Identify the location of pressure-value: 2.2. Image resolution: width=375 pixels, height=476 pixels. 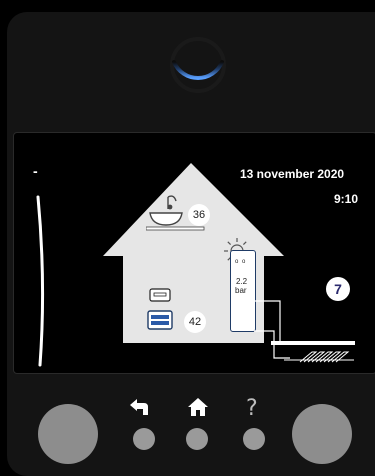
(242, 281).